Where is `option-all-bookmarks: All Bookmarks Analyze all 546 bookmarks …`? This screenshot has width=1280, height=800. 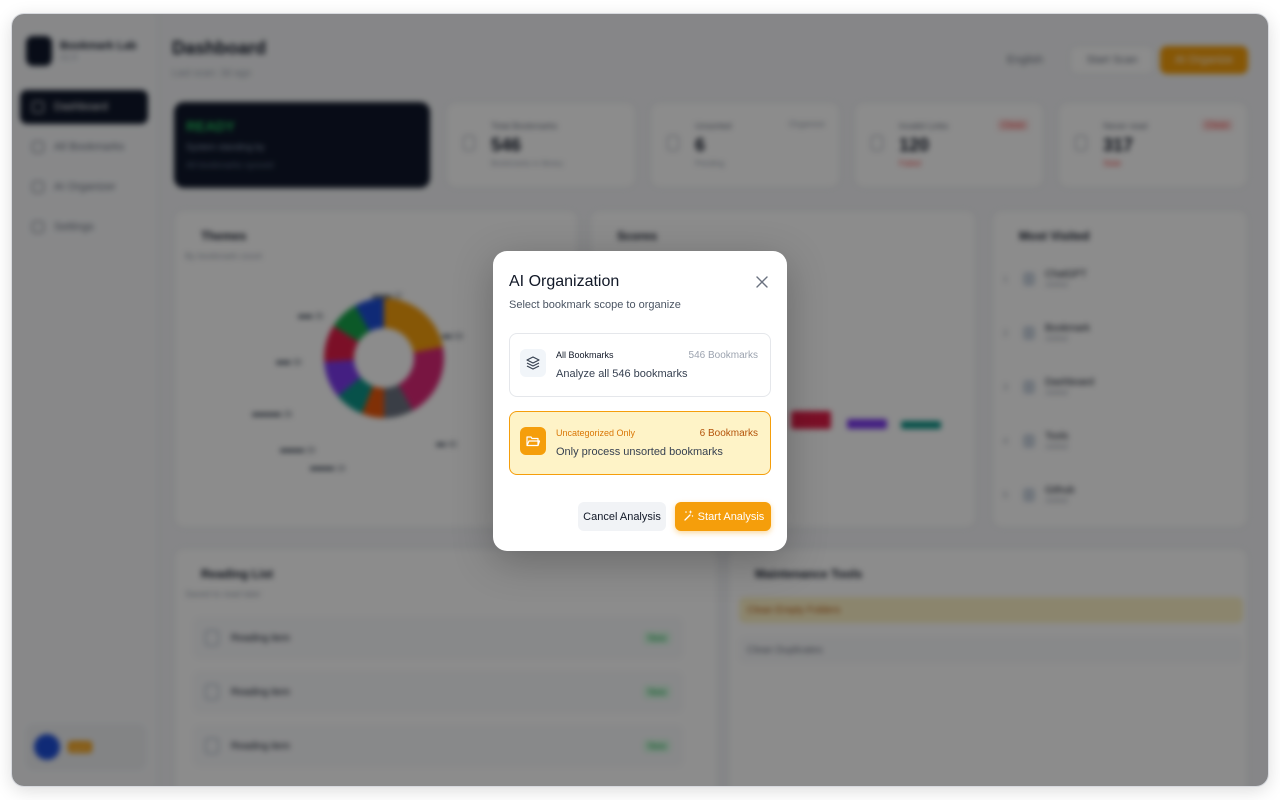
option-all-bookmarks: All Bookmarks Analyze all 546 bookmarks … is located at coordinates (640, 365).